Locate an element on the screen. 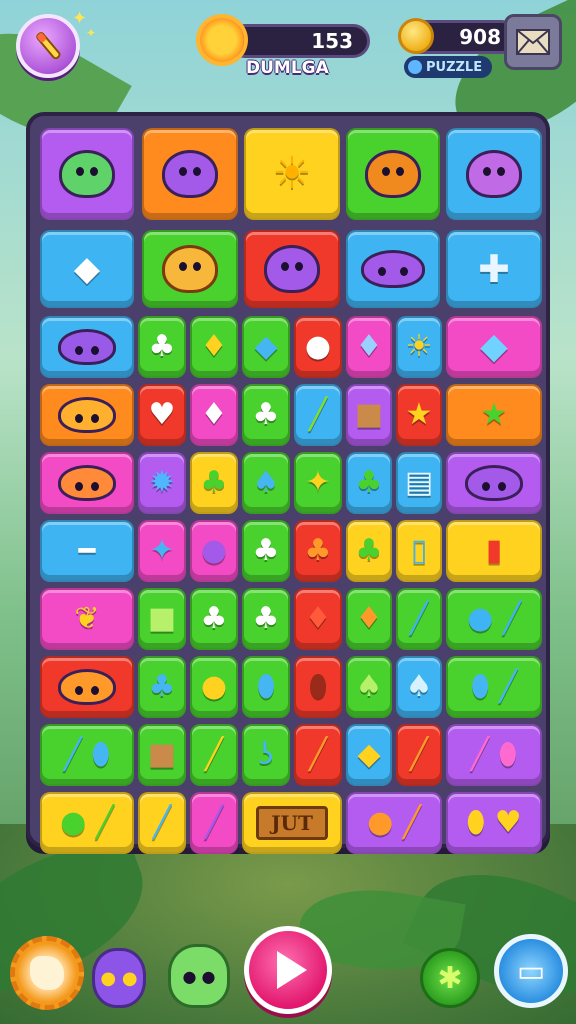 The width and height of the screenshot is (576, 1024). lollipop-icon: ● is located at coordinates (318, 346).